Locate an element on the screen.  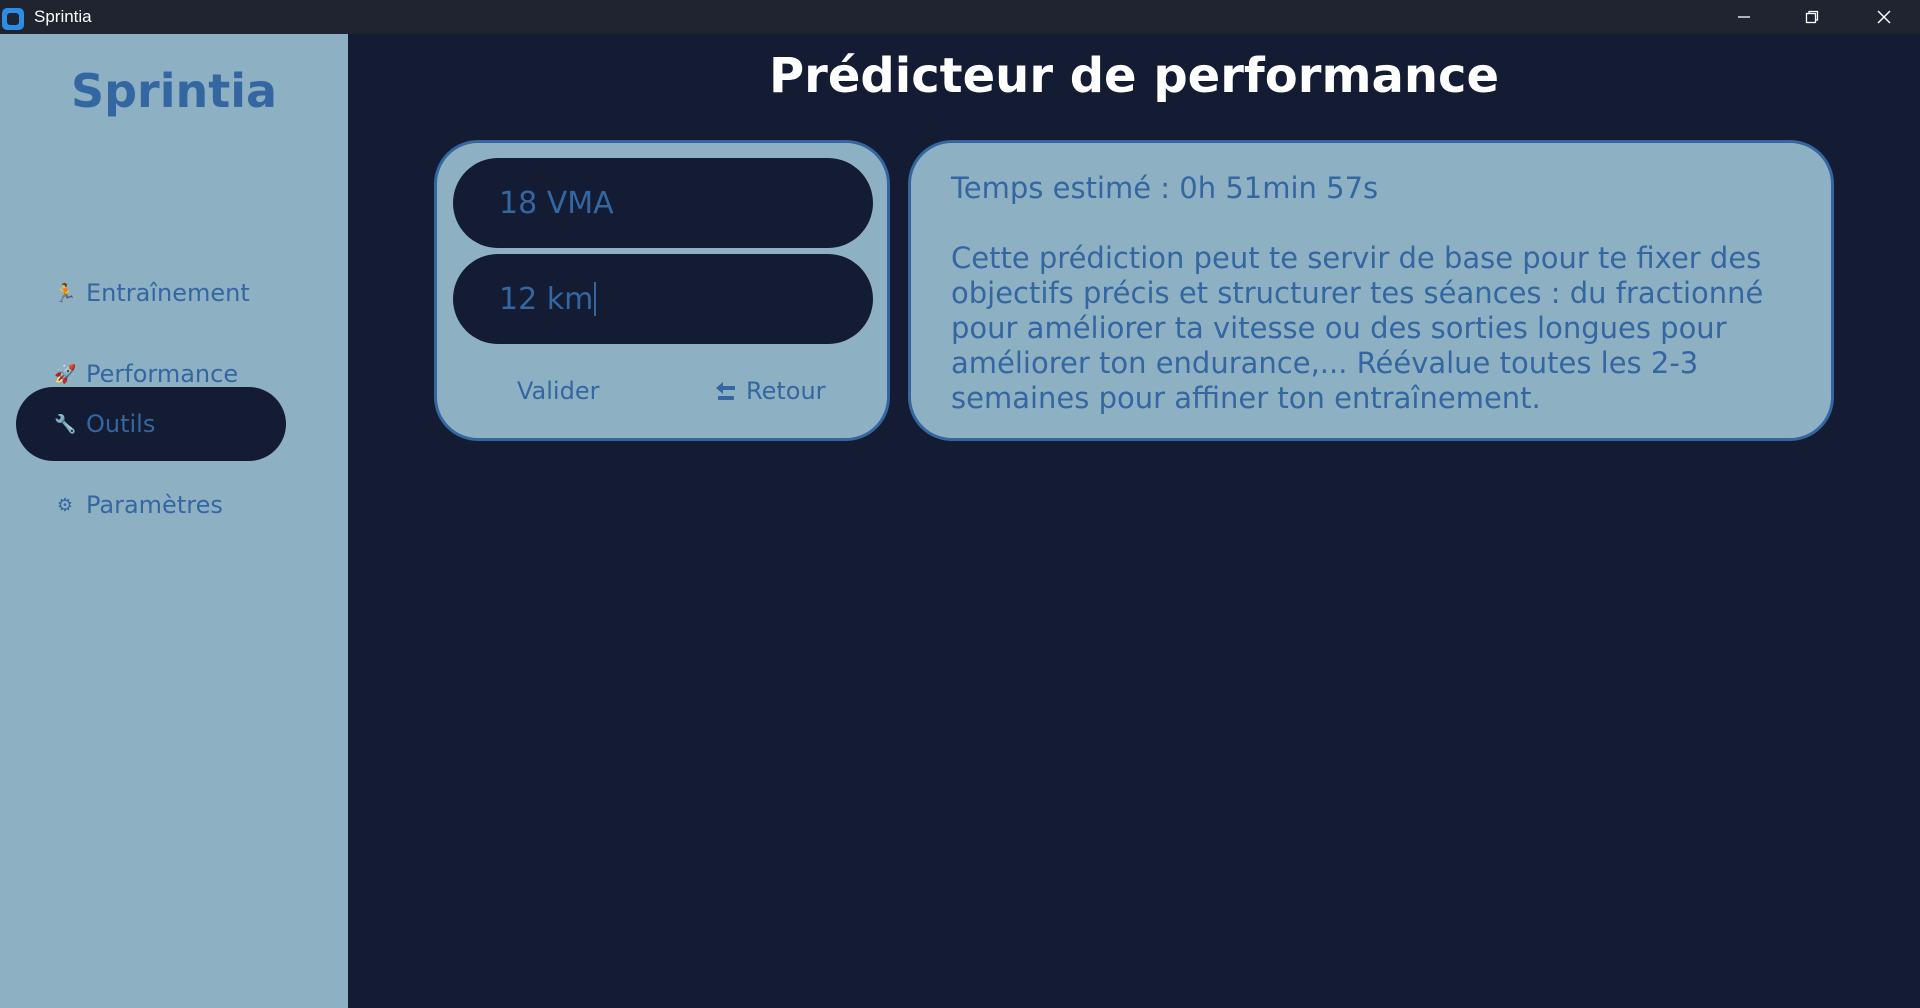
wrench-icon: 🔧 is located at coordinates (65, 424).